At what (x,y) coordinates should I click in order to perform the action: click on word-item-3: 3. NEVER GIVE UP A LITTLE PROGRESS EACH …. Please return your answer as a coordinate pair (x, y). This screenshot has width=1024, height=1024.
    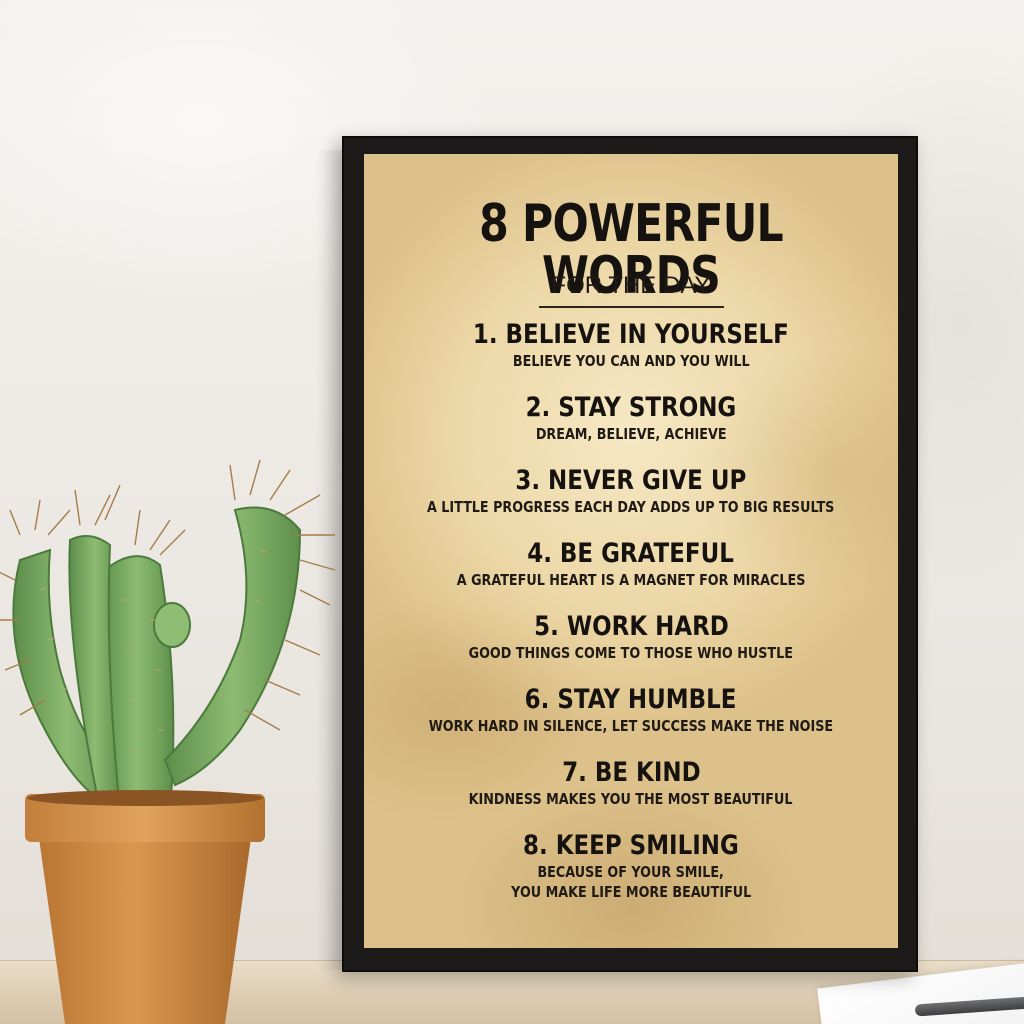
    Looking at the image, I should click on (631, 501).